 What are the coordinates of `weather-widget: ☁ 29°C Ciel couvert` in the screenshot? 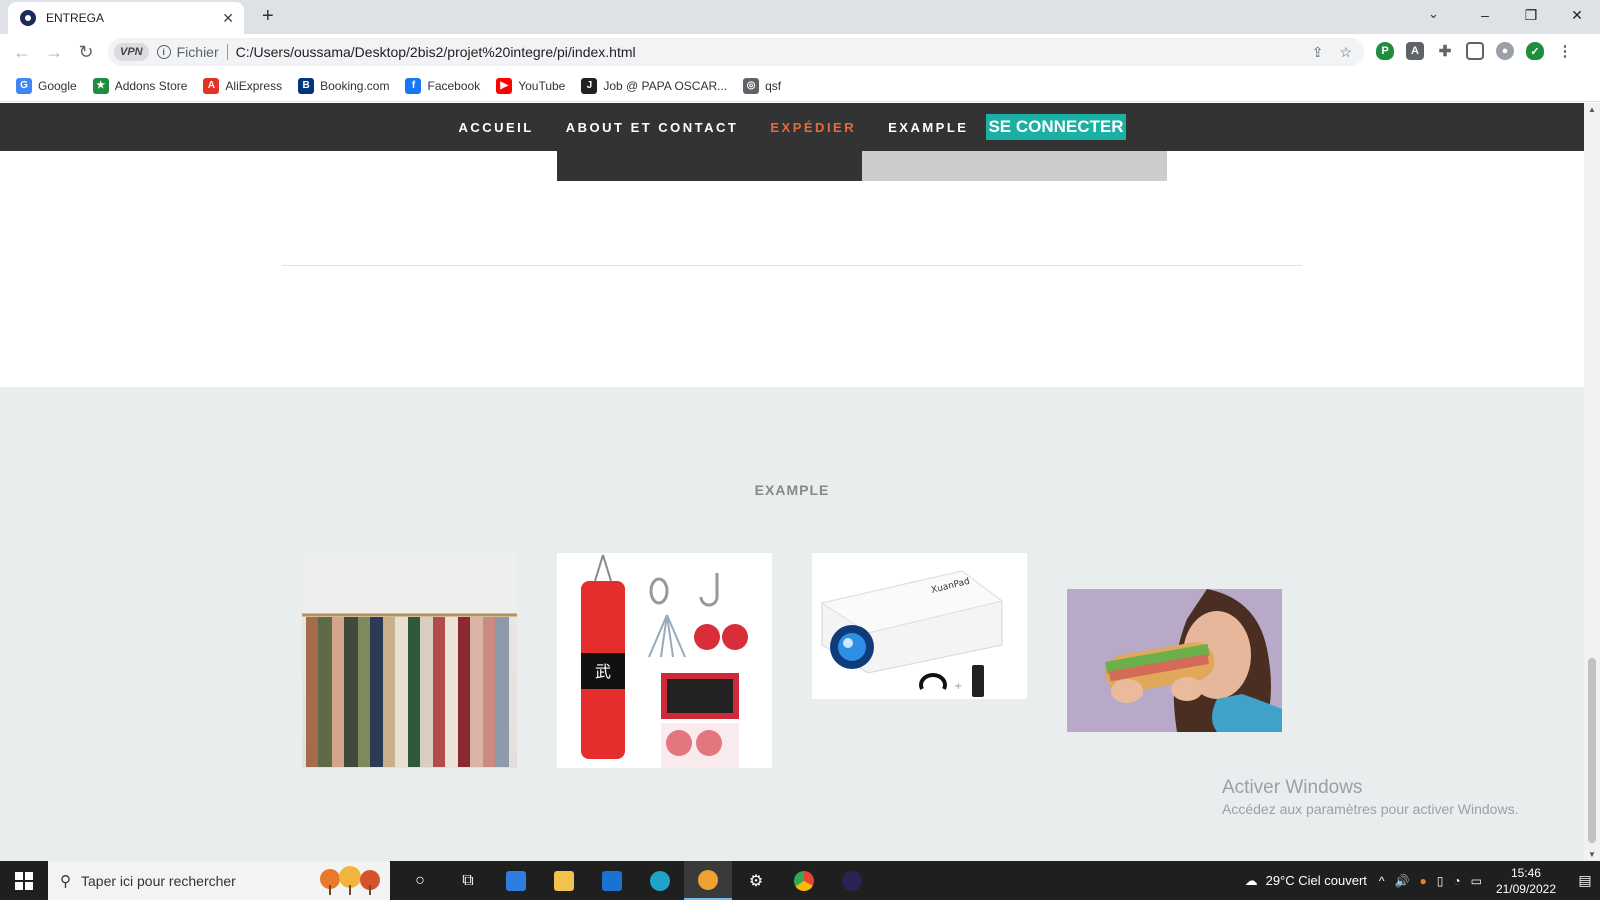 It's located at (1306, 881).